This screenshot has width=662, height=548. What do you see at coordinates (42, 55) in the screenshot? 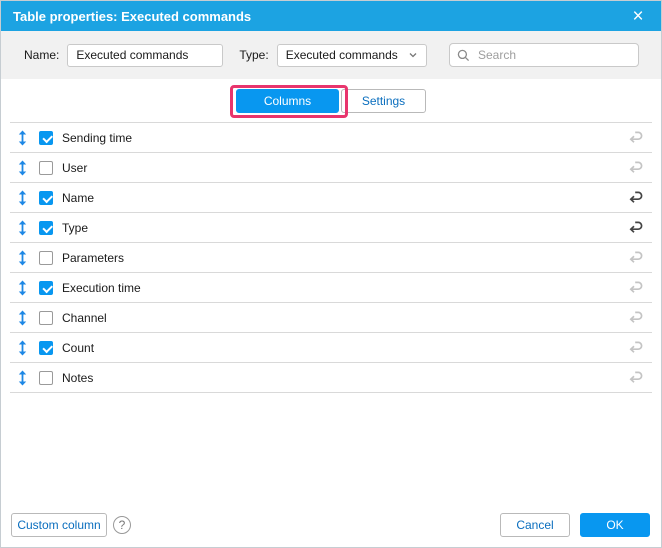
I see `name-label: Name:` at bounding box center [42, 55].